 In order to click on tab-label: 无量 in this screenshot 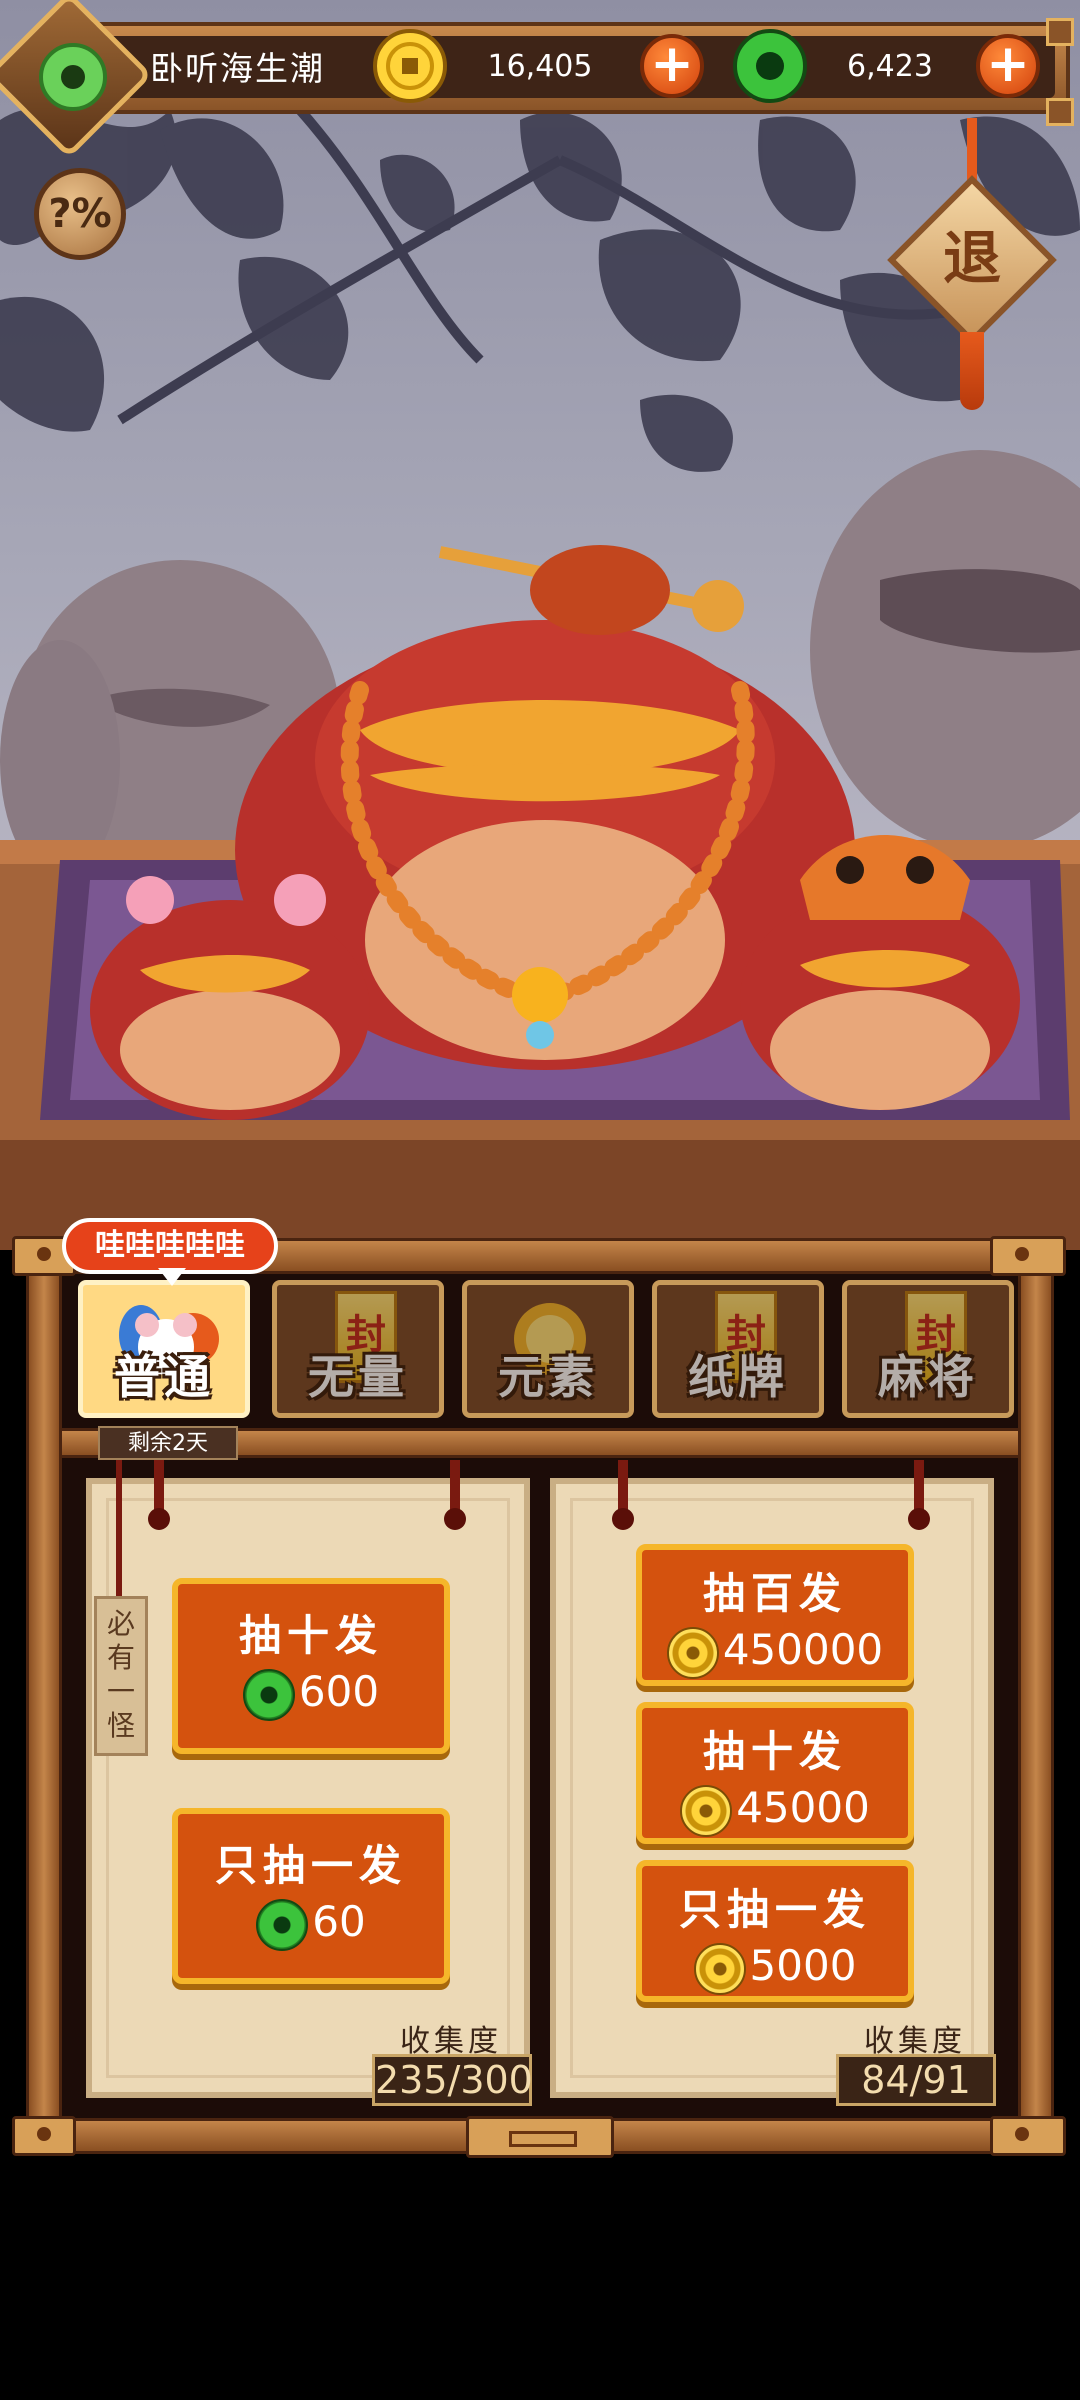, I will do `click(358, 1377)`.